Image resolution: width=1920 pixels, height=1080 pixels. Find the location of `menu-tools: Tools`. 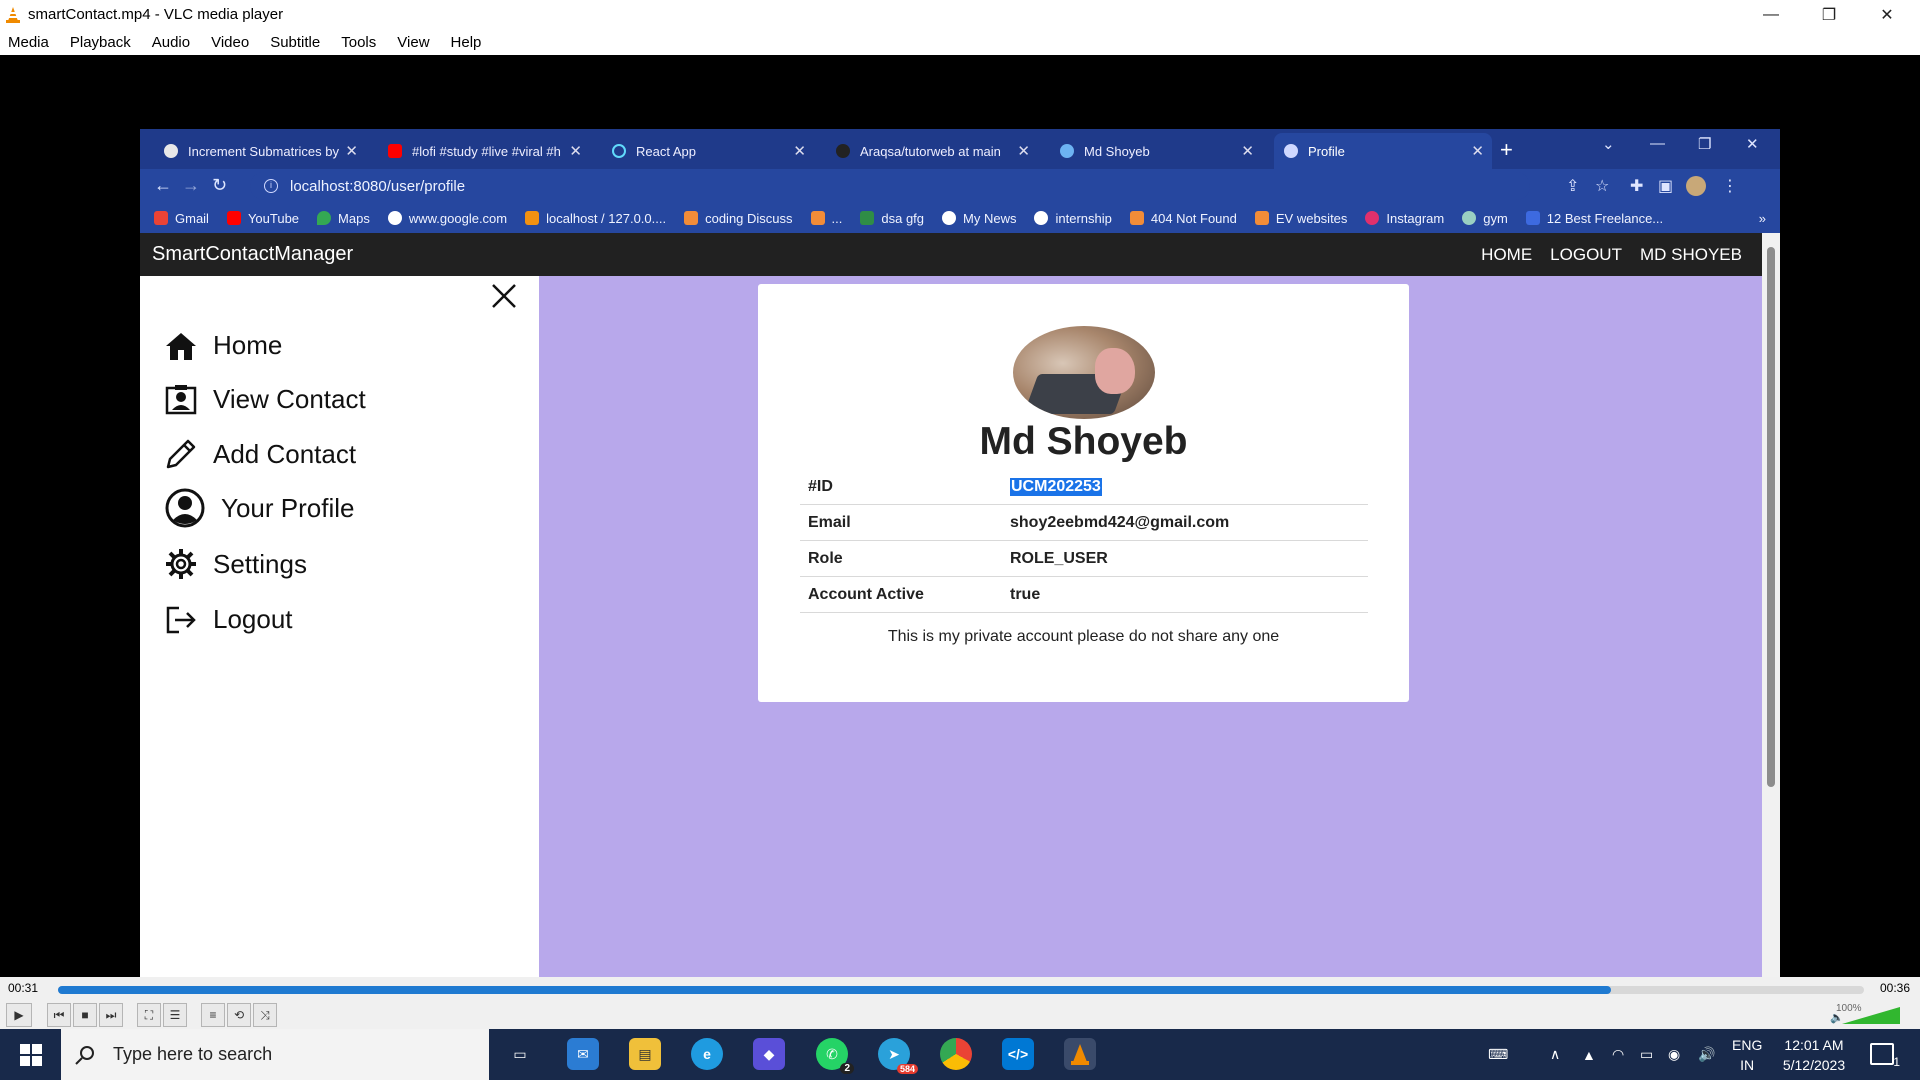

menu-tools: Tools is located at coordinates (358, 42).